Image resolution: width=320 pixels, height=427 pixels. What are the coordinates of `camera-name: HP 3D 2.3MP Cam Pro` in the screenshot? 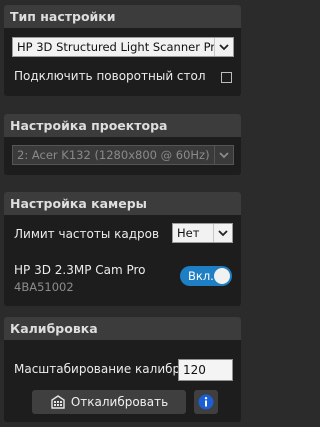 It's located at (80, 270).